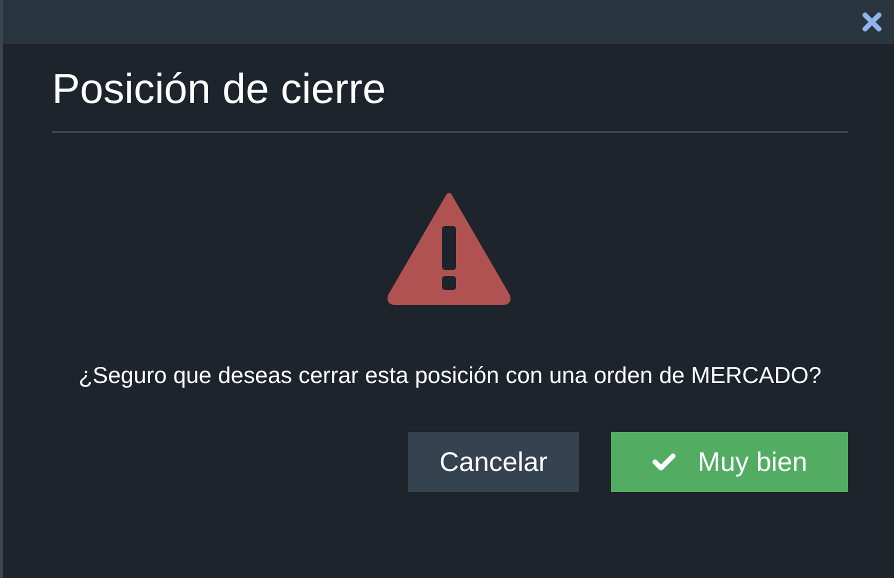  What do you see at coordinates (448, 249) in the screenshot?
I see `warning-icon` at bounding box center [448, 249].